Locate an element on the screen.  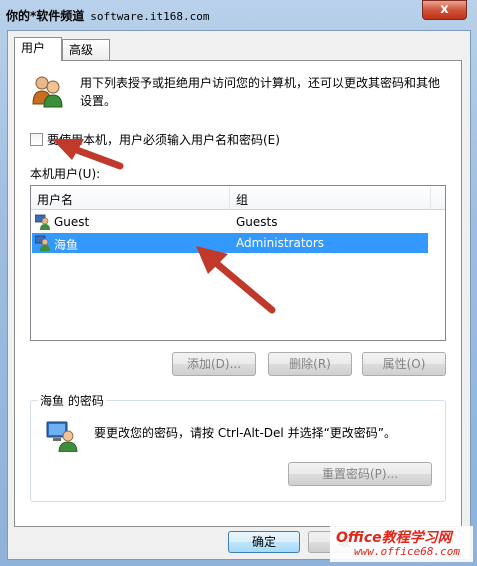
top-watermark-site: software.it168.com is located at coordinates (150, 16).